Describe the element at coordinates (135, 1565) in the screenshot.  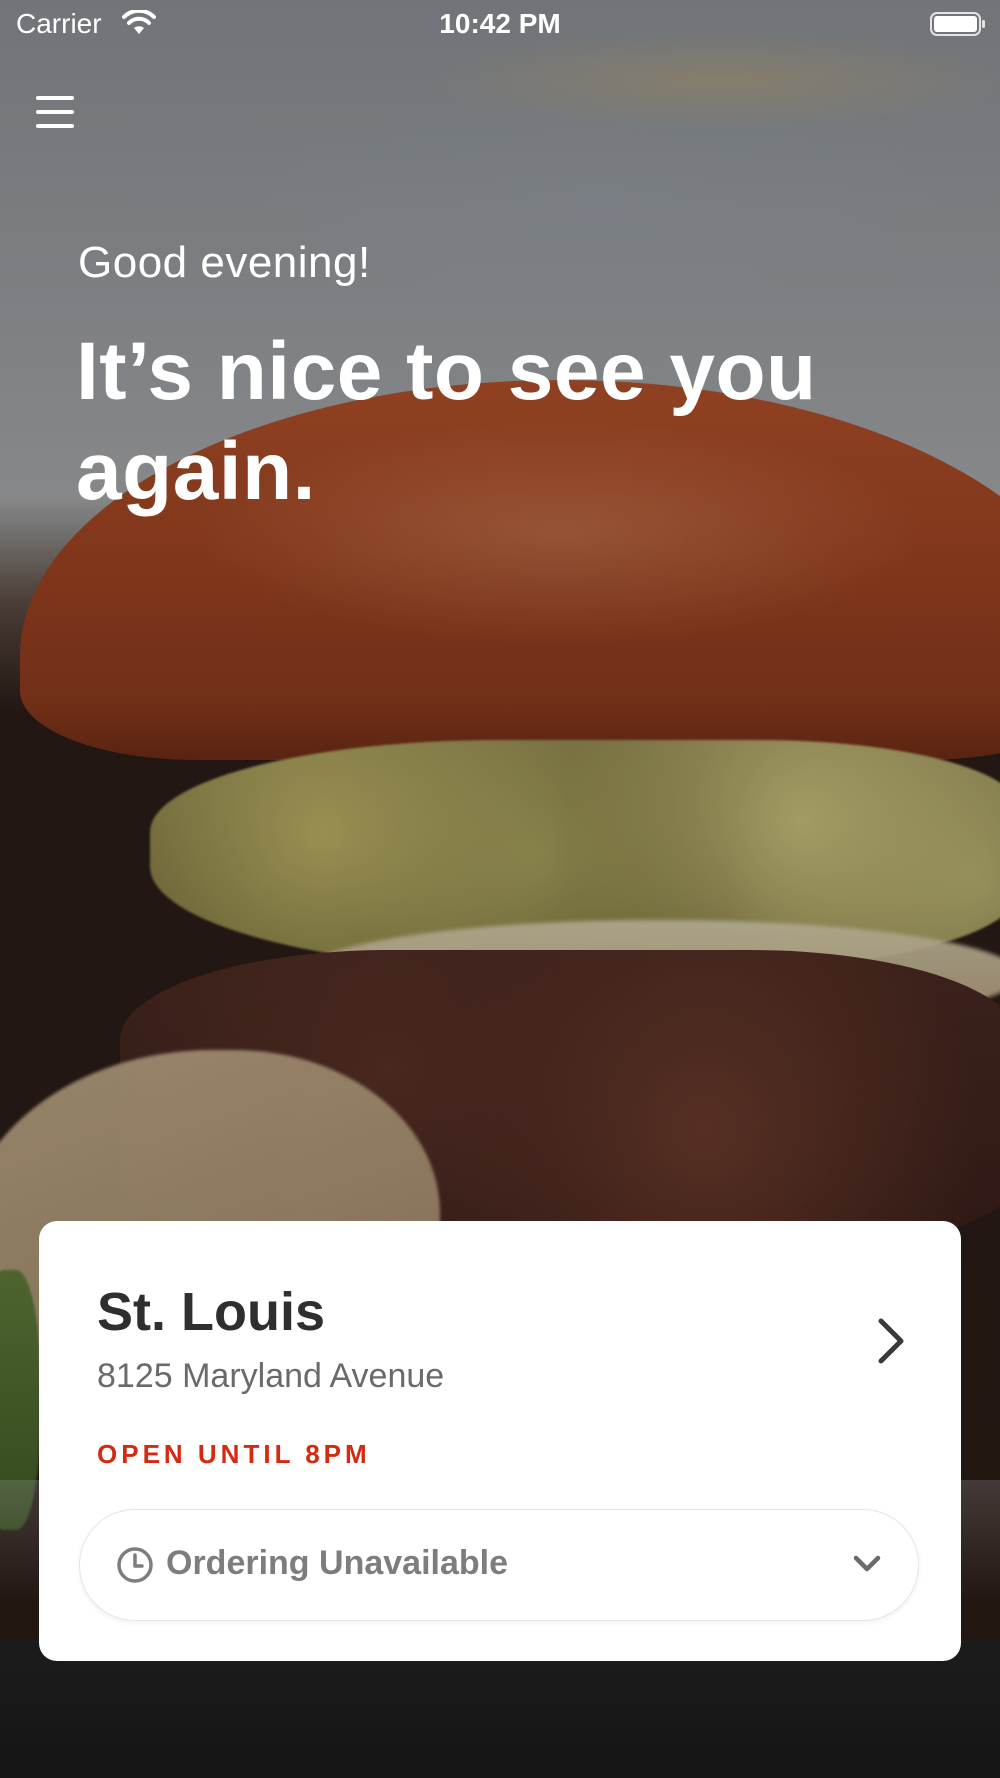
I see `clock-icon` at that location.